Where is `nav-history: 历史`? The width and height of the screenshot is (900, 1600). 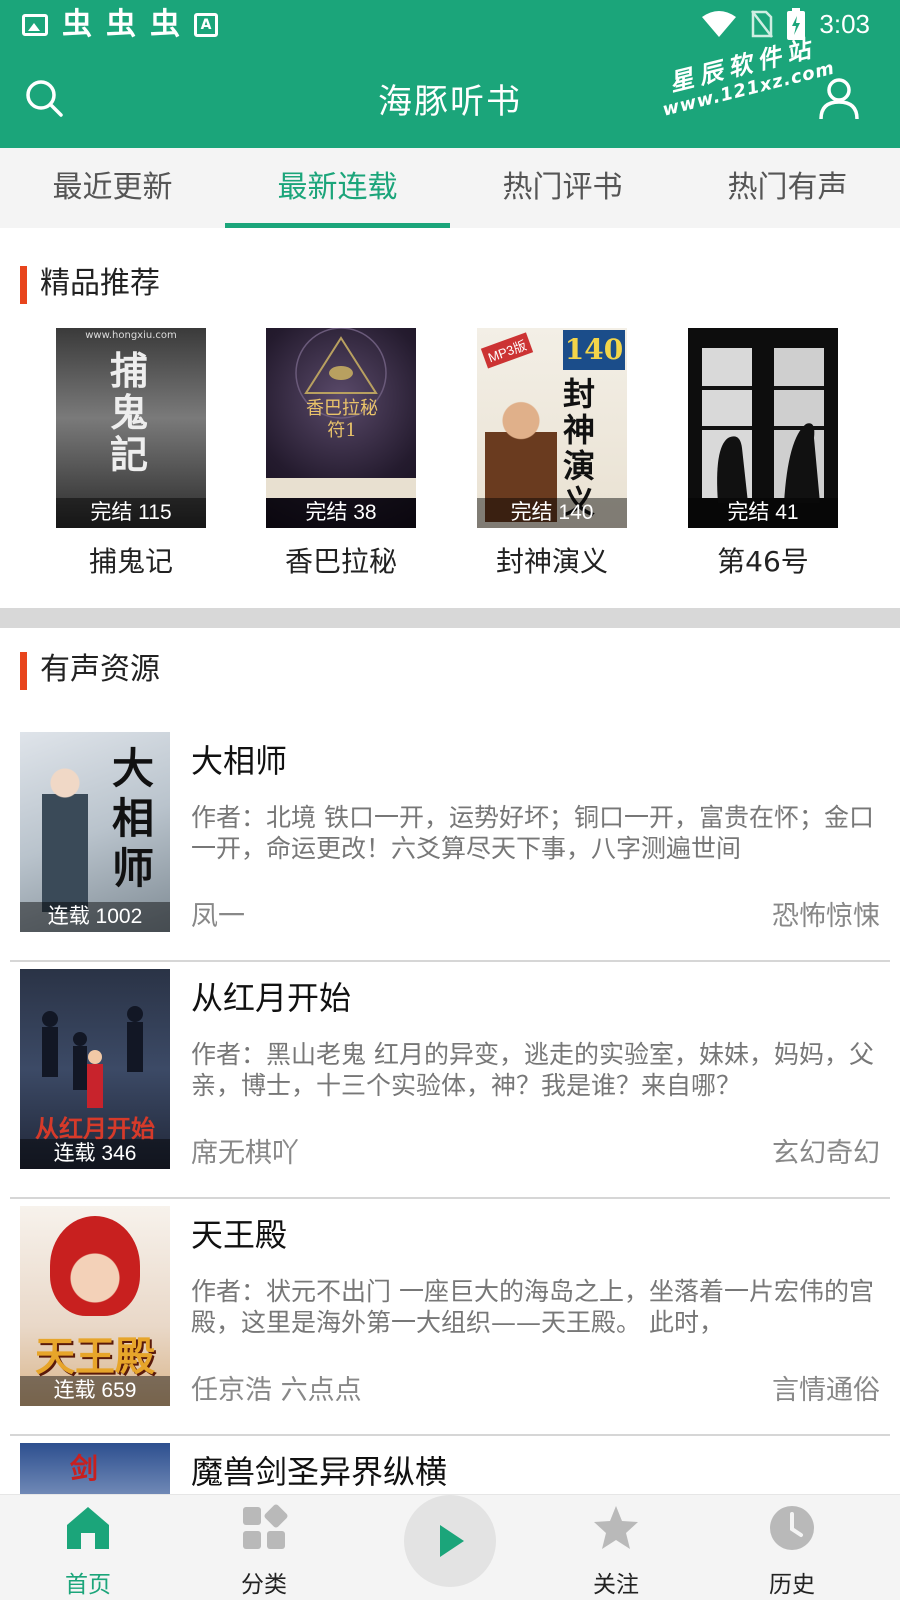
nav-history: 历史 is located at coordinates (792, 1551).